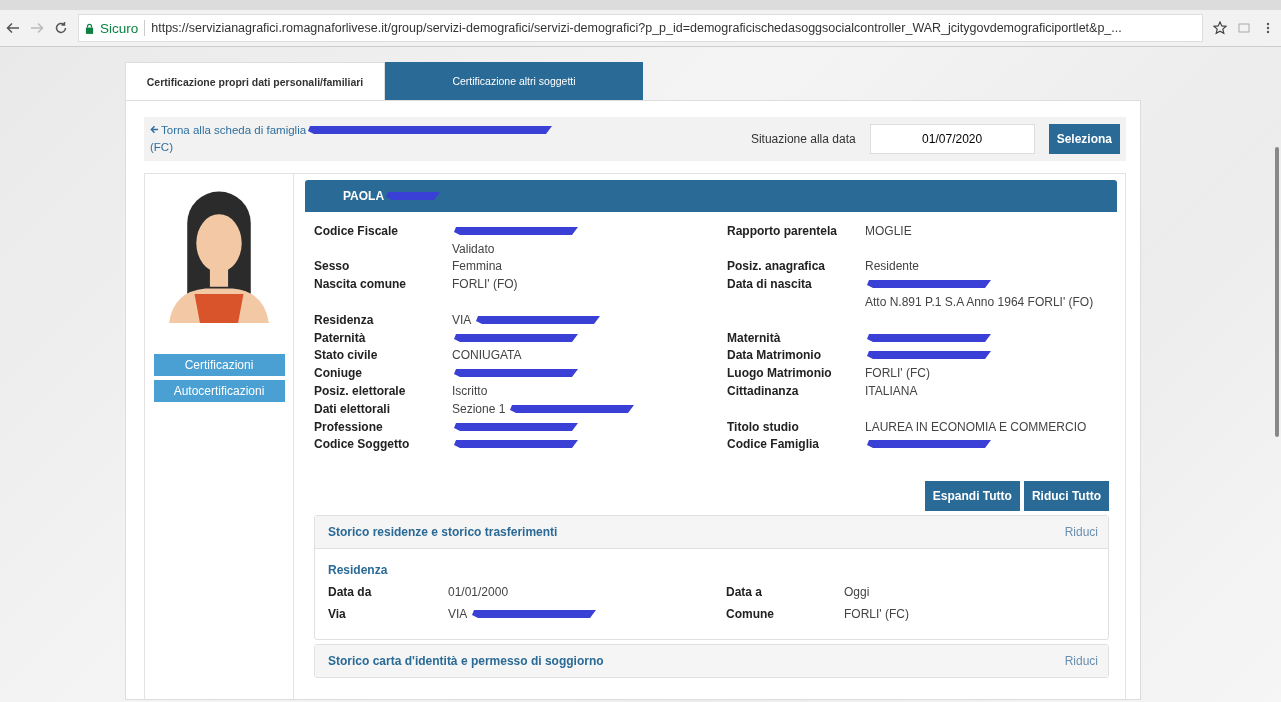  Describe the element at coordinates (763, 391) in the screenshot. I see `field-label: Cittadinanza` at that location.